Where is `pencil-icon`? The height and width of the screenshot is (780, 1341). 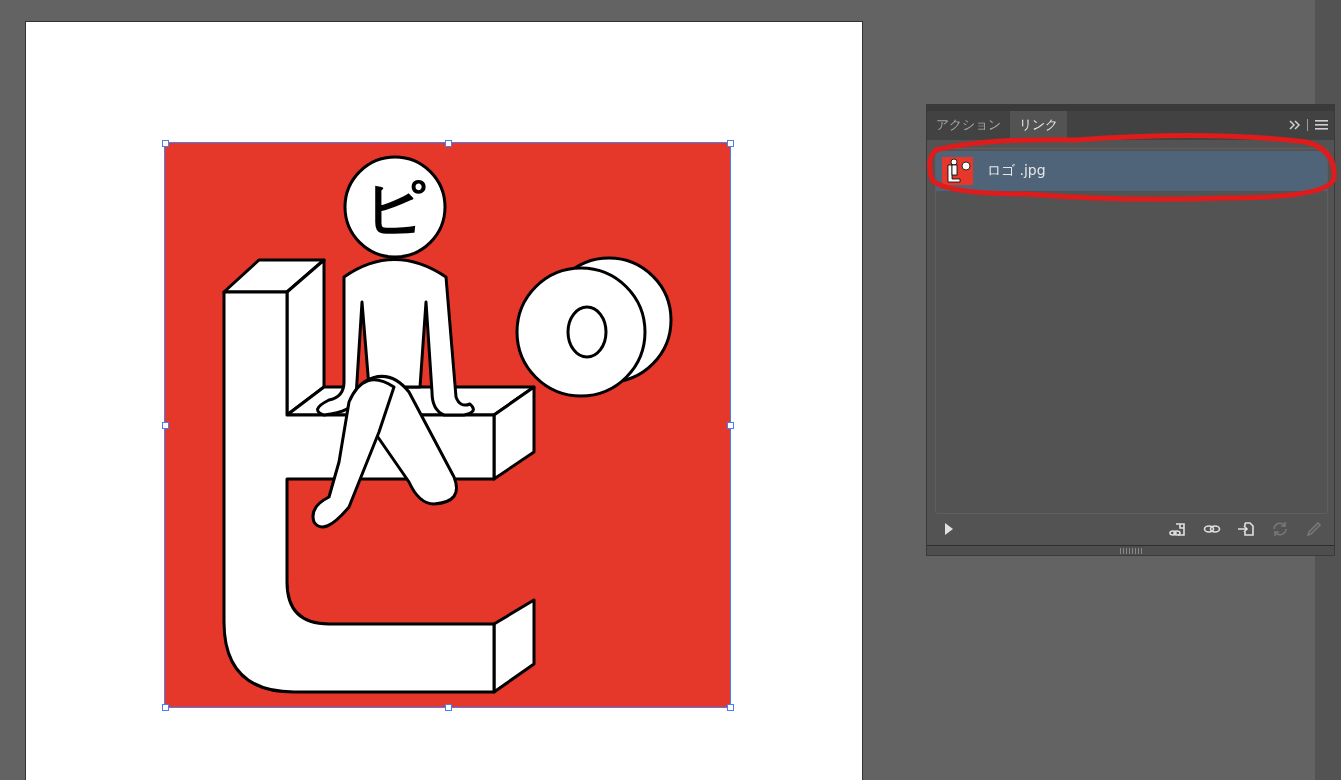 pencil-icon is located at coordinates (1314, 529).